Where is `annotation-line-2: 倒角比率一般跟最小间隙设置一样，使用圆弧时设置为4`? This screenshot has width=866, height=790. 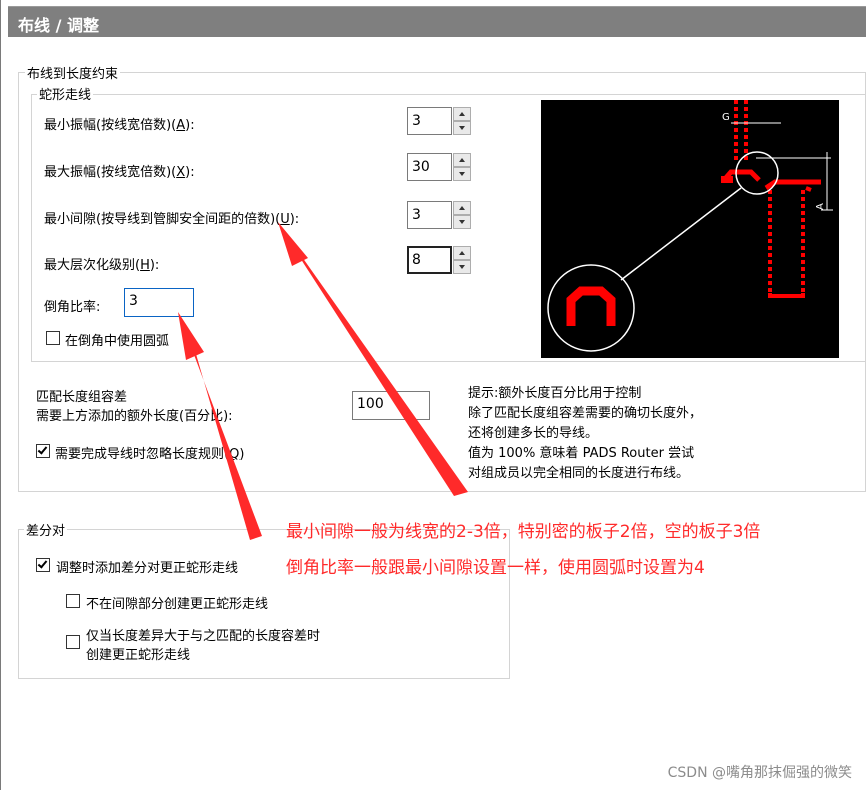
annotation-line-2: 倒角比率一般跟最小间隙设置一样，使用圆弧时设置为4 is located at coordinates (495, 568).